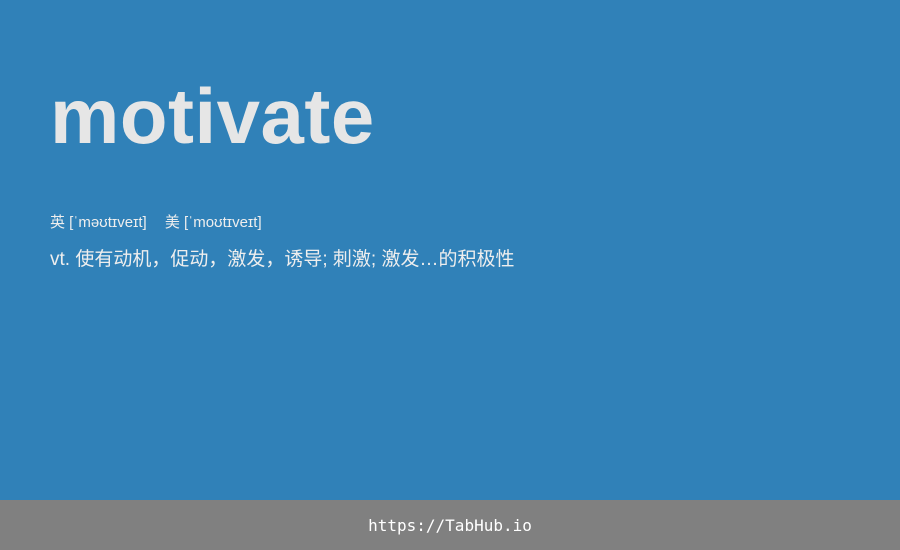 This screenshot has width=900, height=550. I want to click on phonetics: 英 [ˈməʊtɪveɪt] 美 [ˈmoʊtɪveɪt], so click(156, 223).